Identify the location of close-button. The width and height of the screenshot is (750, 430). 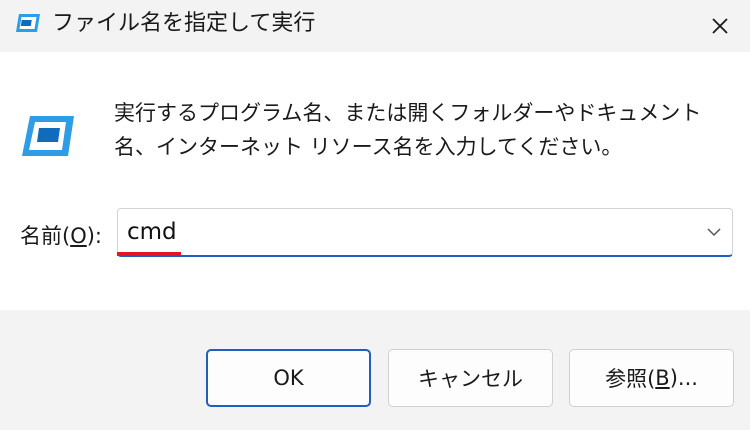
(720, 26).